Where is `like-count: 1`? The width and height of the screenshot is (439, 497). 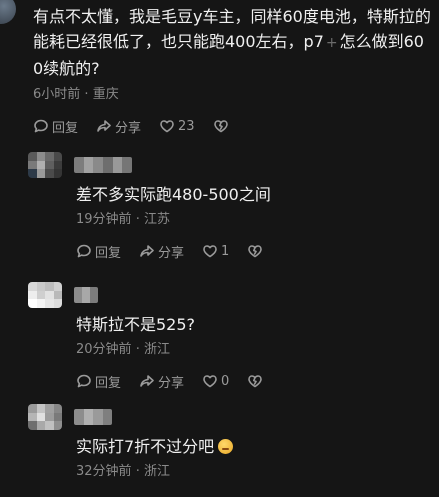
like-count: 1 is located at coordinates (225, 251).